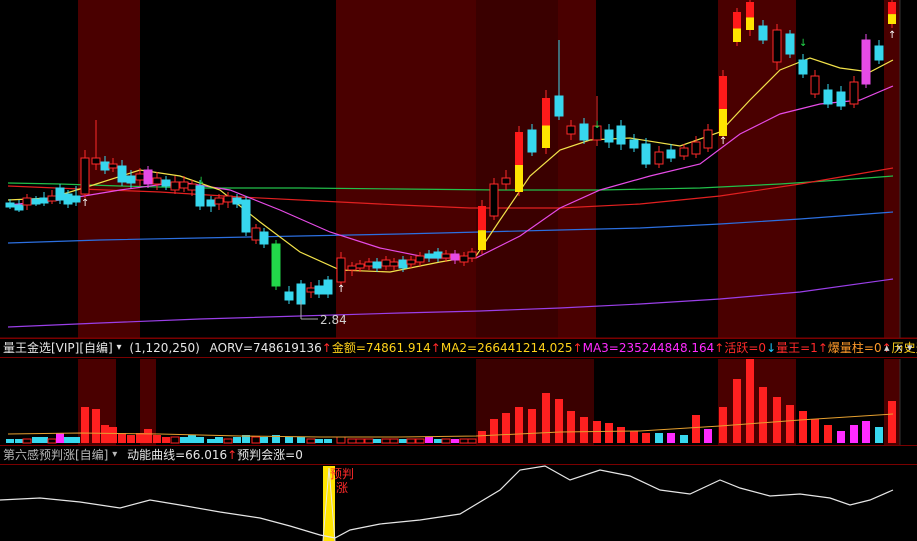  I want to click on indicator-bar-momentum: 第六感预判涨[自编] ▾ 动能曲线=66.016↑预判会涨=0, so click(458, 455).